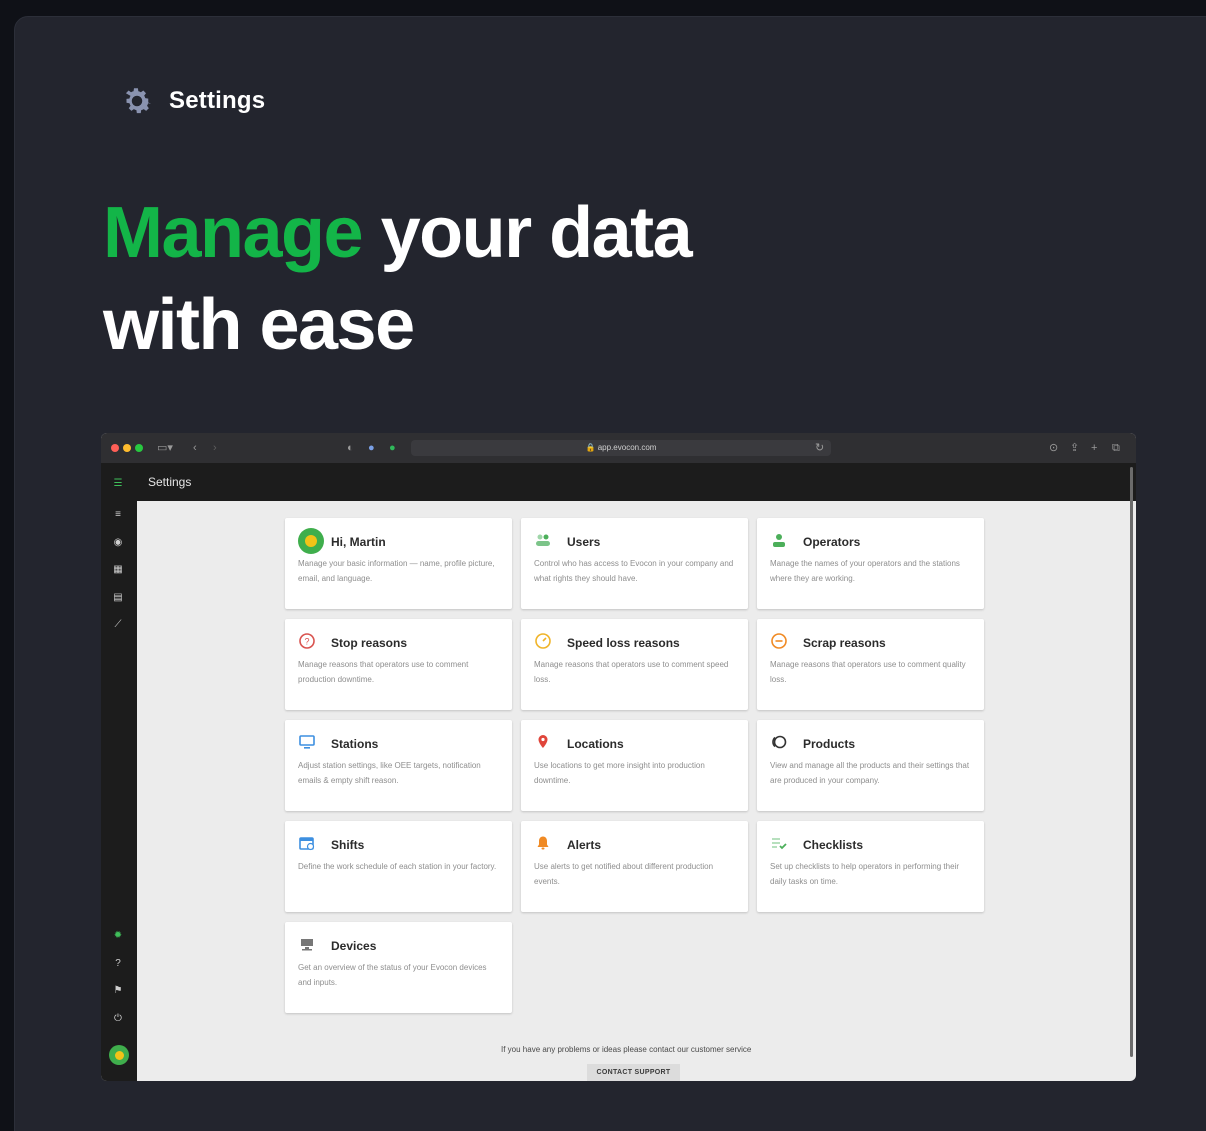  What do you see at coordinates (1131, 762) in the screenshot?
I see `scrollbar` at bounding box center [1131, 762].